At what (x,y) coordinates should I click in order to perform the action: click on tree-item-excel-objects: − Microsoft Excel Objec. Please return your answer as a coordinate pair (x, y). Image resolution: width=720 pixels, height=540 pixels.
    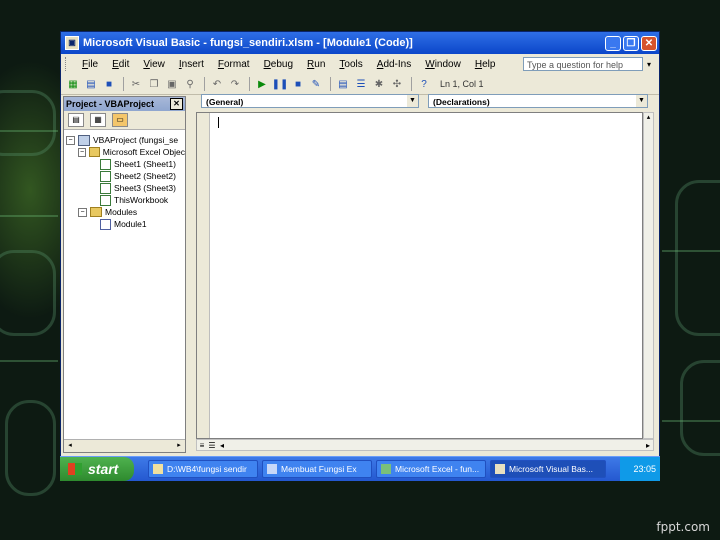
    Looking at the image, I should click on (124, 152).